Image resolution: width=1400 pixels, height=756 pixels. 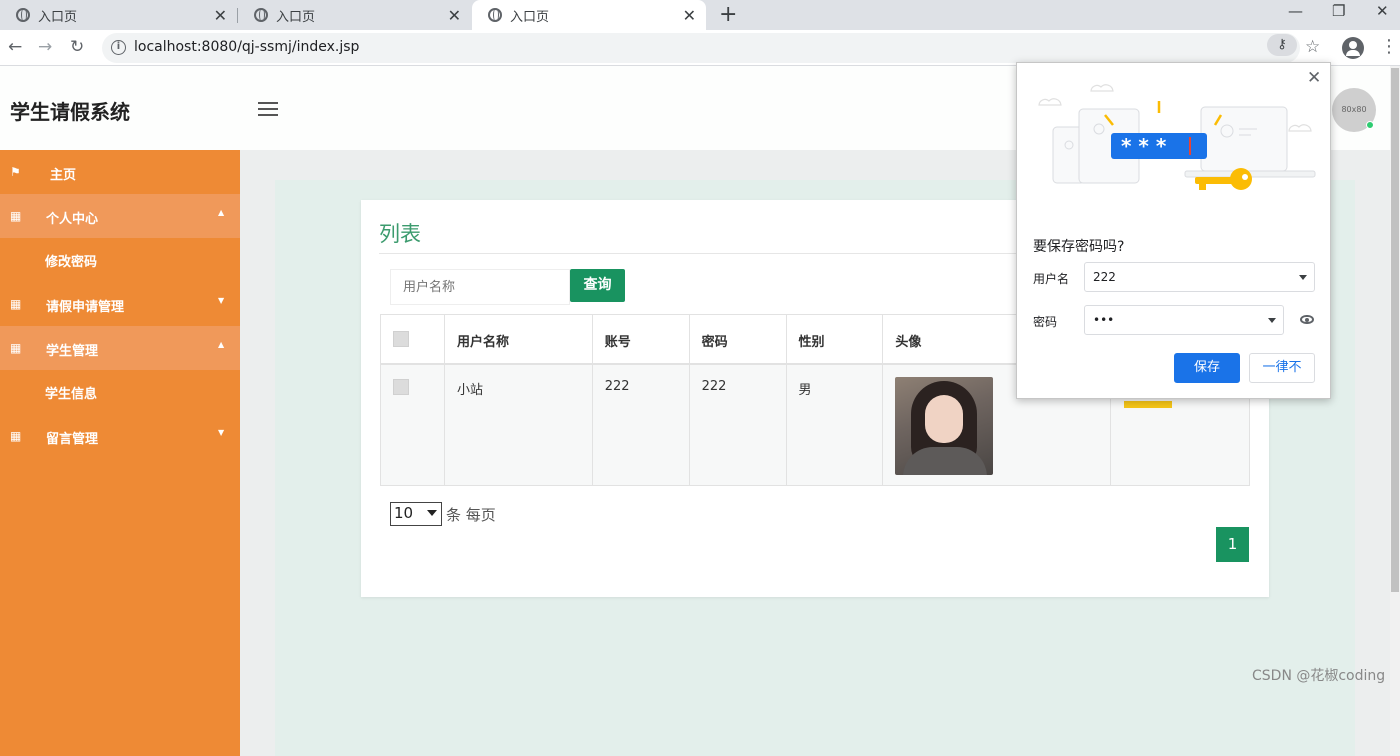 I want to click on sidebar-item-leave-requests: ▦ 请假申请管理 ▼, so click(x=120, y=304).